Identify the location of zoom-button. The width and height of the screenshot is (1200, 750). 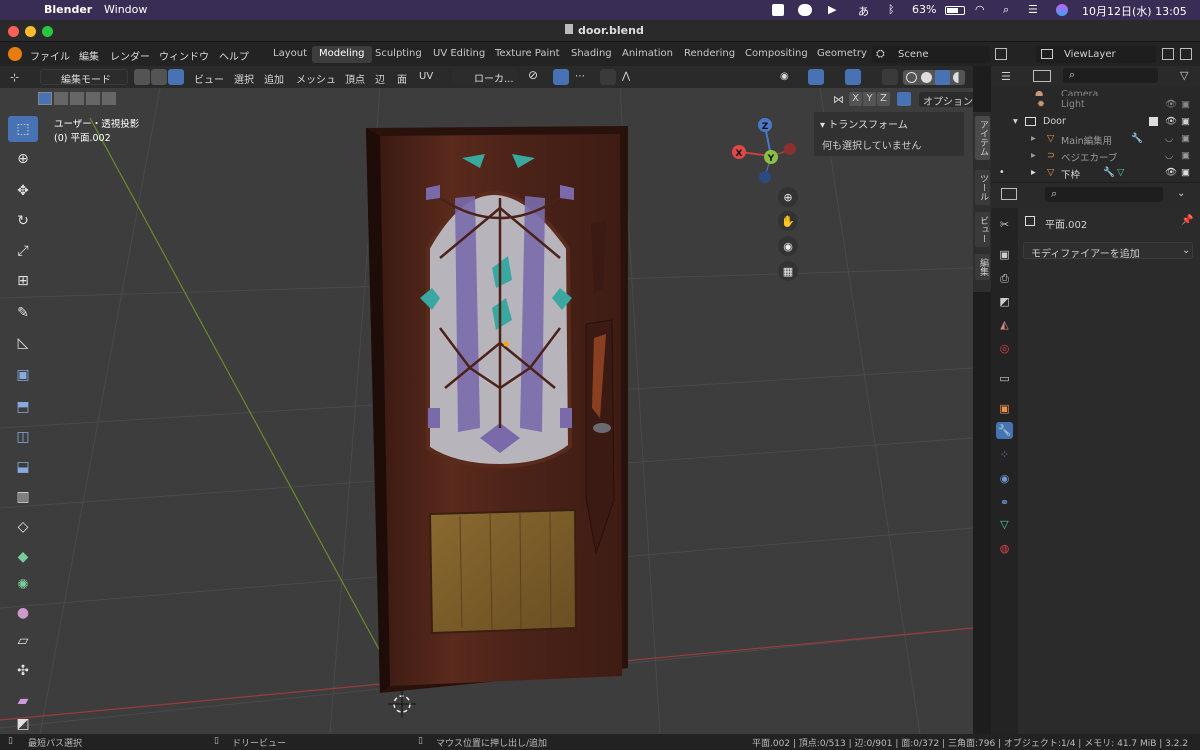
(47, 31).